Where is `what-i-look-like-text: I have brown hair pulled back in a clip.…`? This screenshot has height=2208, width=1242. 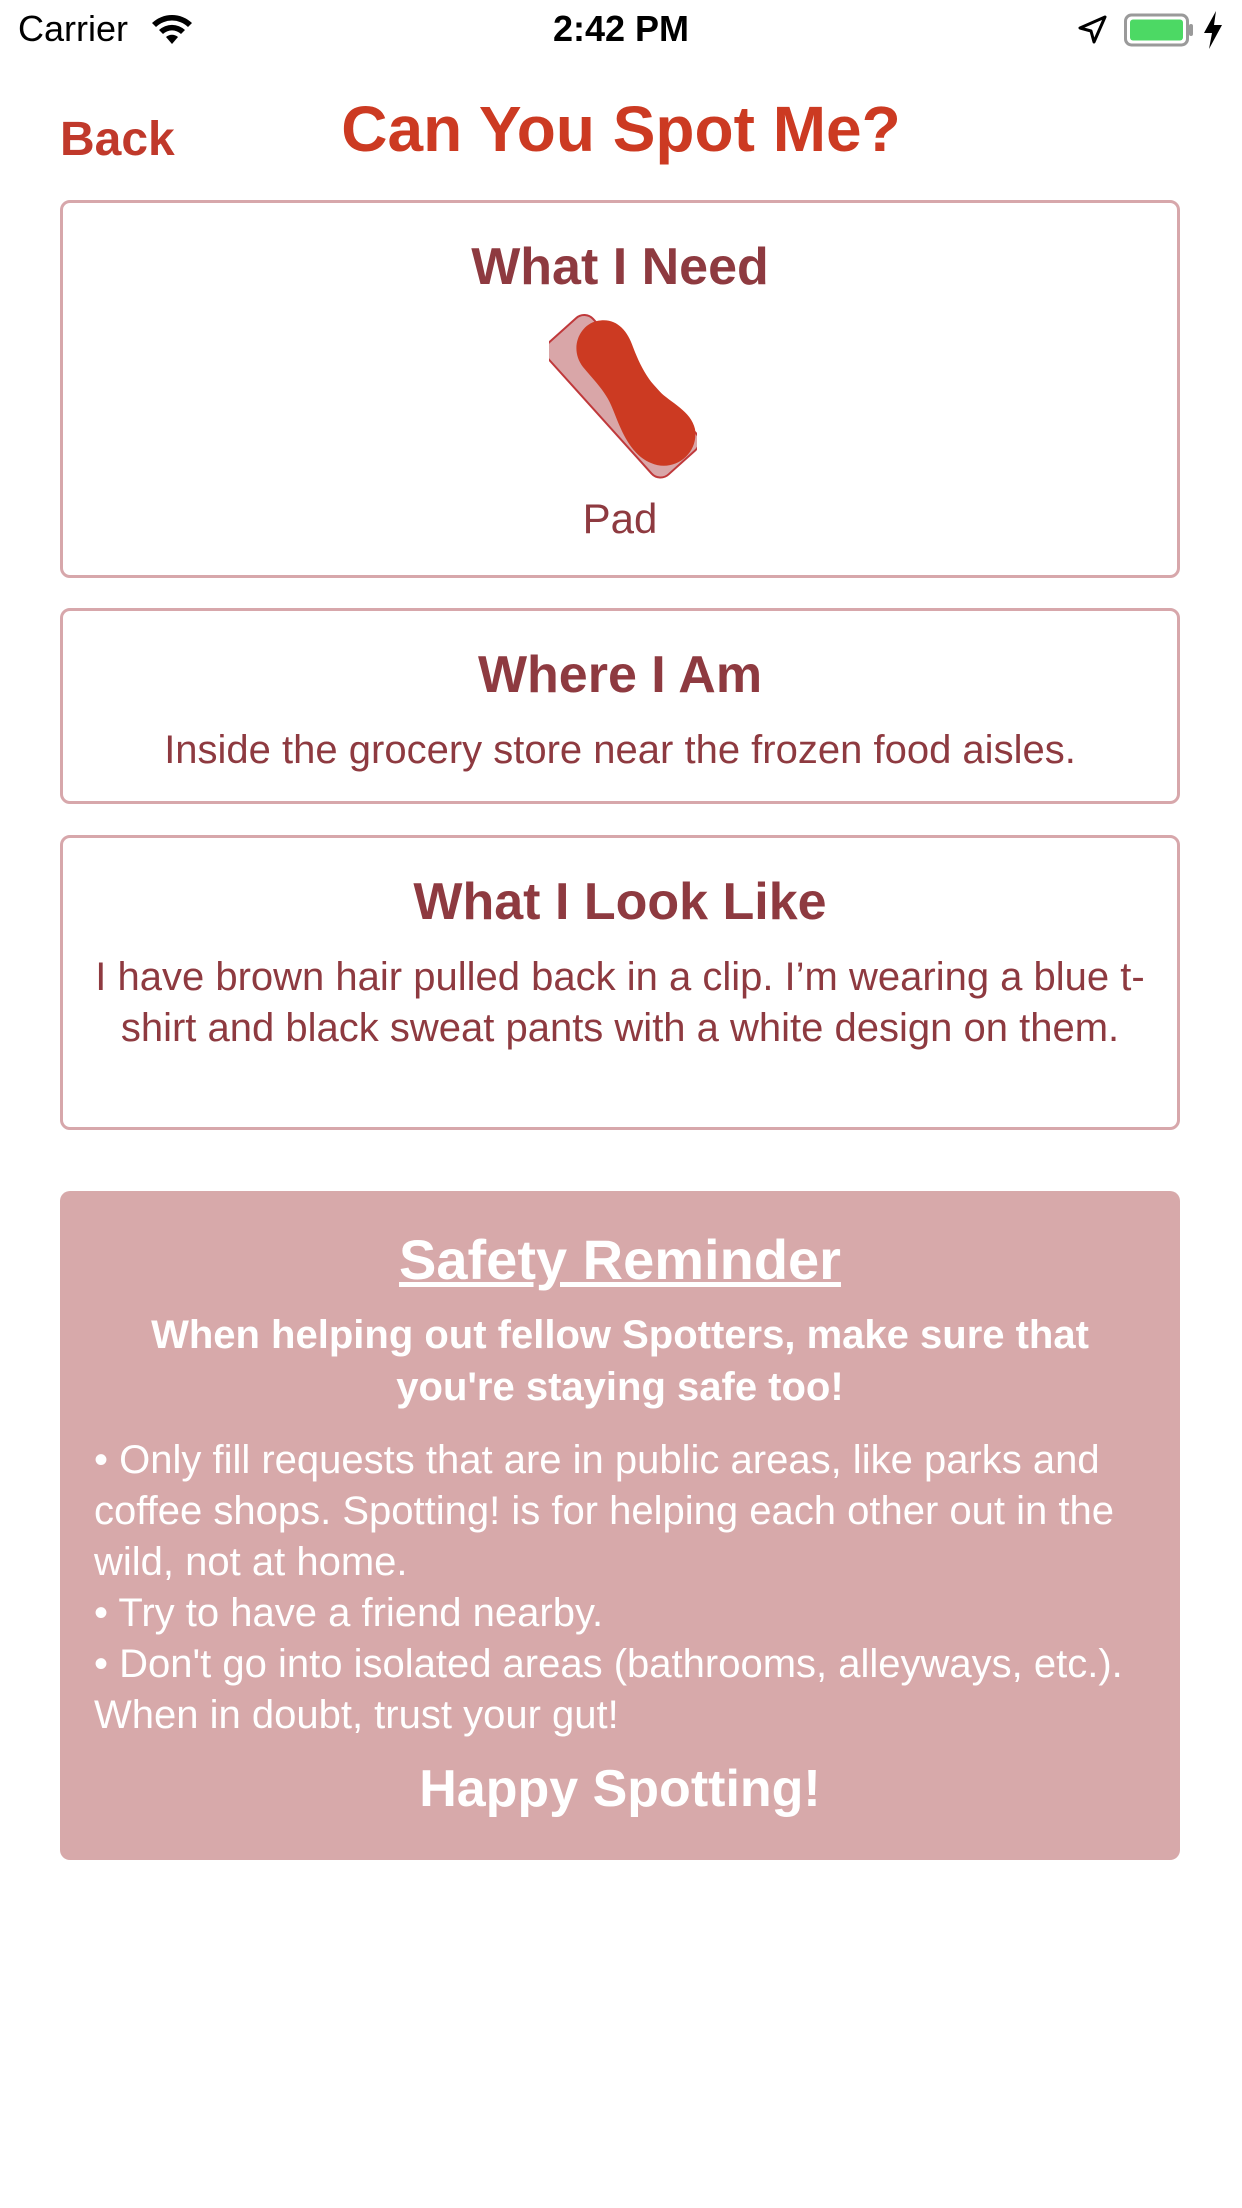 what-i-look-like-text: I have brown hair pulled back in a clip.… is located at coordinates (620, 1002).